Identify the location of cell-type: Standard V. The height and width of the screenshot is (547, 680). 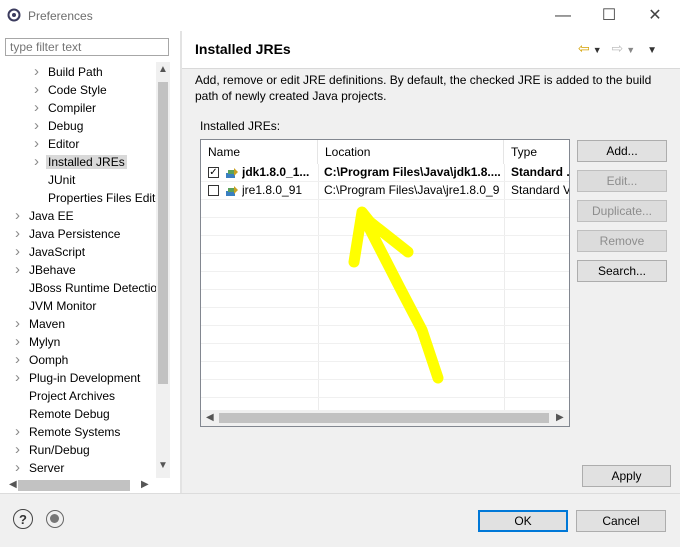
(540, 190).